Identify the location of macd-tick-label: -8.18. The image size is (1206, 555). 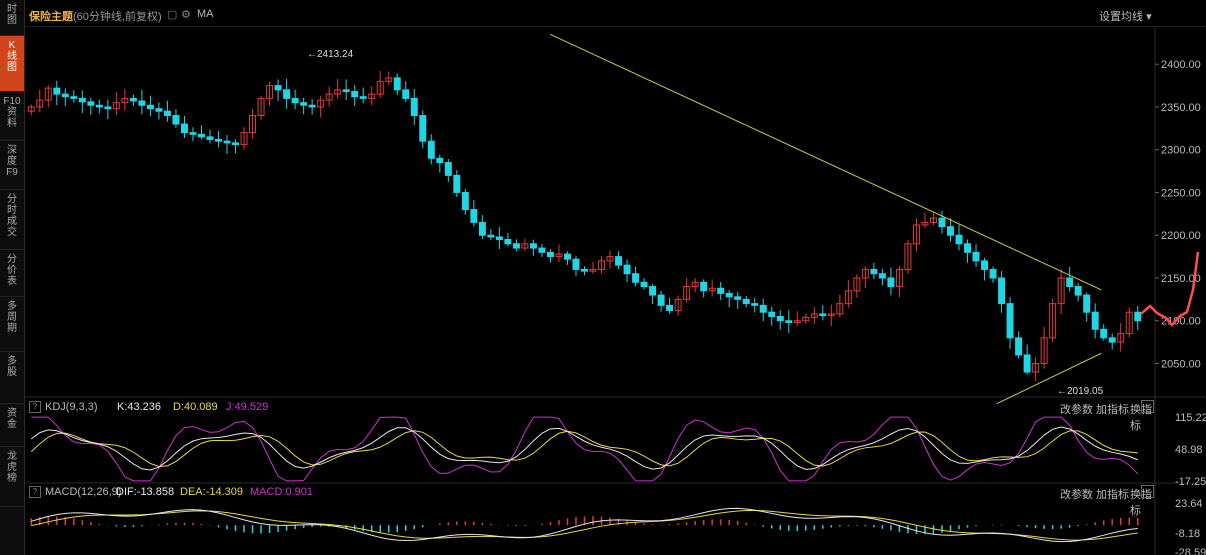
(1187, 534).